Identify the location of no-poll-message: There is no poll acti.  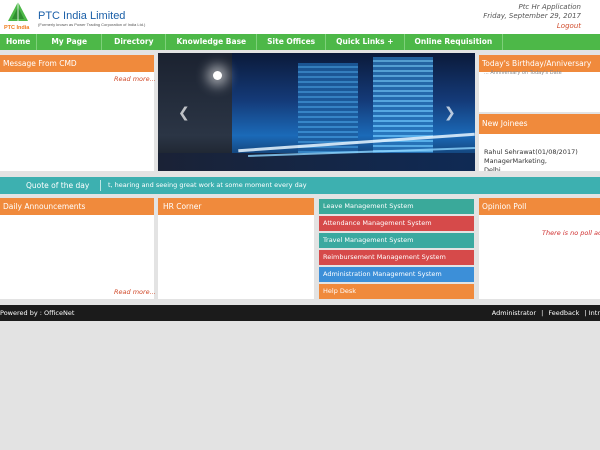
(571, 233).